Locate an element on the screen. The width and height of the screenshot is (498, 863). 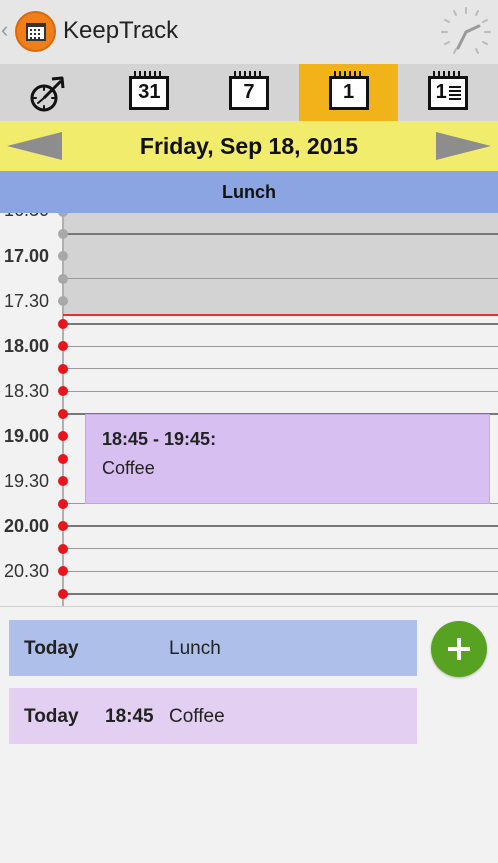
week-view-button: 7 is located at coordinates (249, 92).